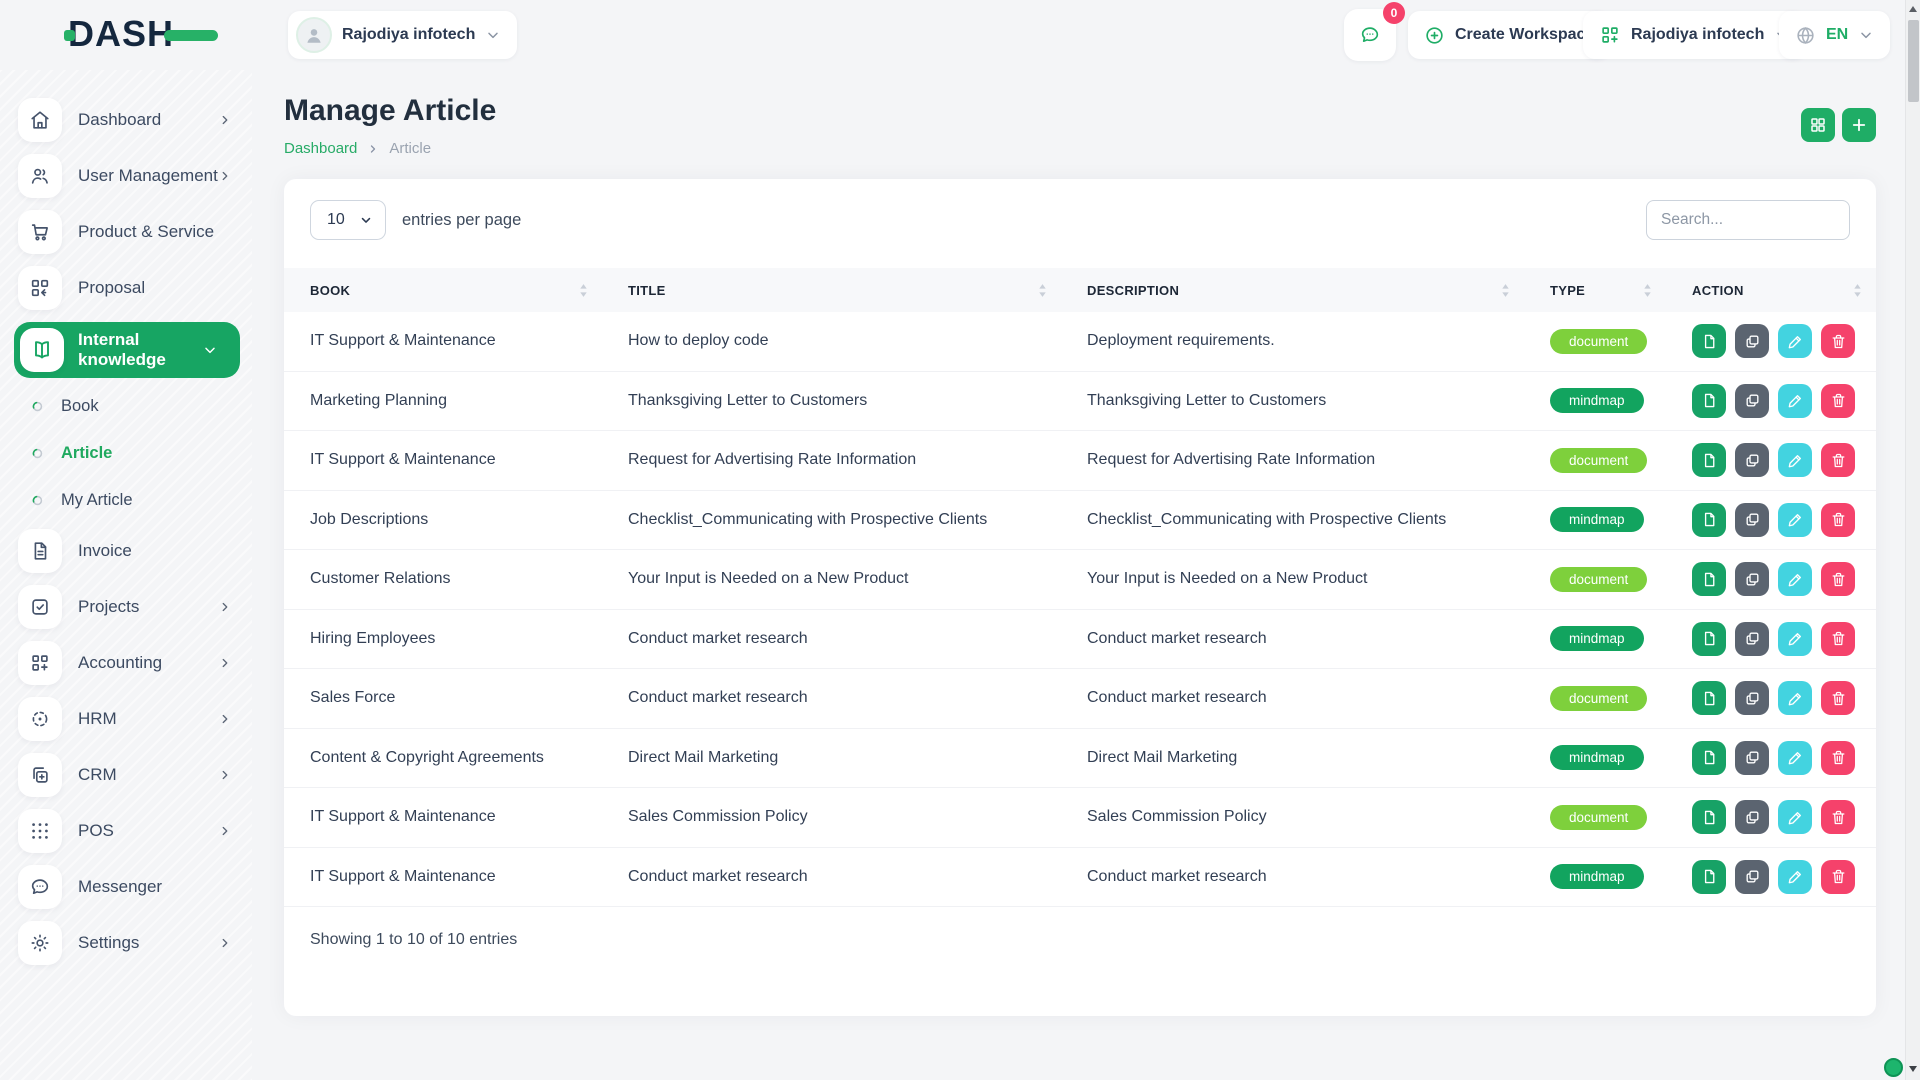 The height and width of the screenshot is (1080, 1920). Describe the element at coordinates (403, 35) in the screenshot. I see `workspace-selector: Rajodiya infotech` at that location.